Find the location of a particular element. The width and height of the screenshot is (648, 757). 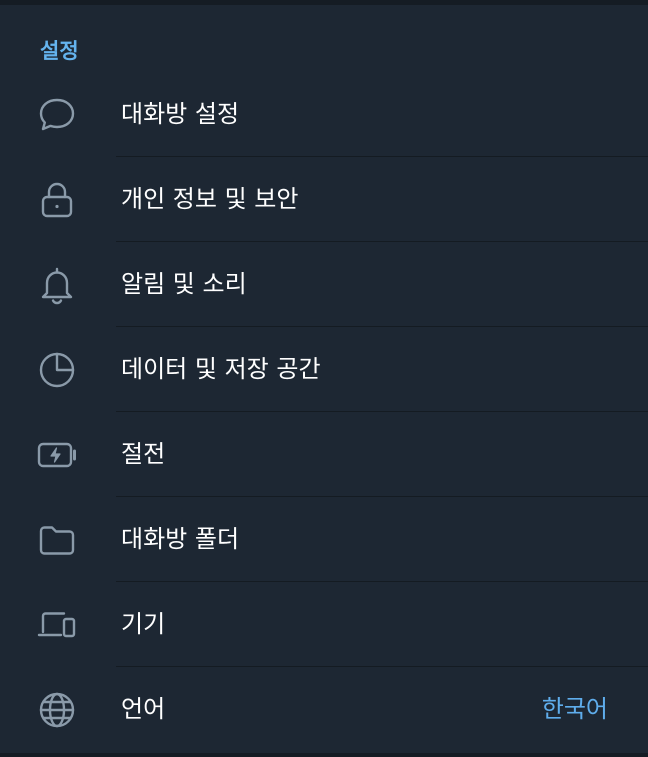

globe-icon is located at coordinates (57, 710).